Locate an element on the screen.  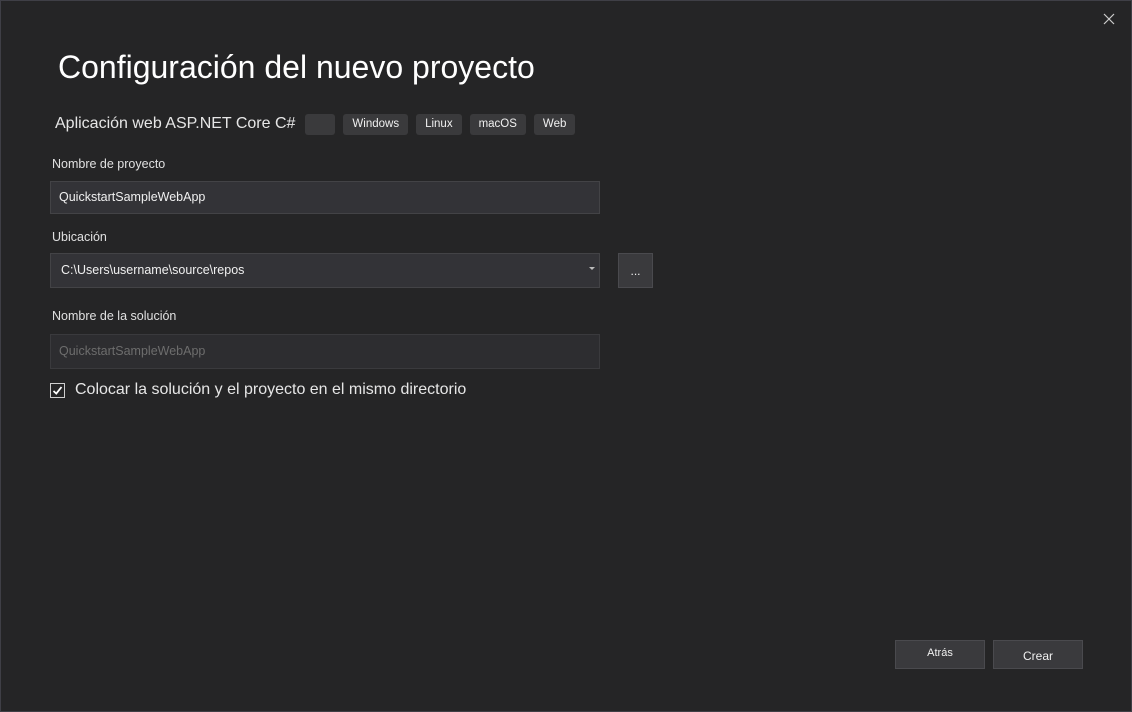
platform-tag-windows: Windows is located at coordinates (376, 124).